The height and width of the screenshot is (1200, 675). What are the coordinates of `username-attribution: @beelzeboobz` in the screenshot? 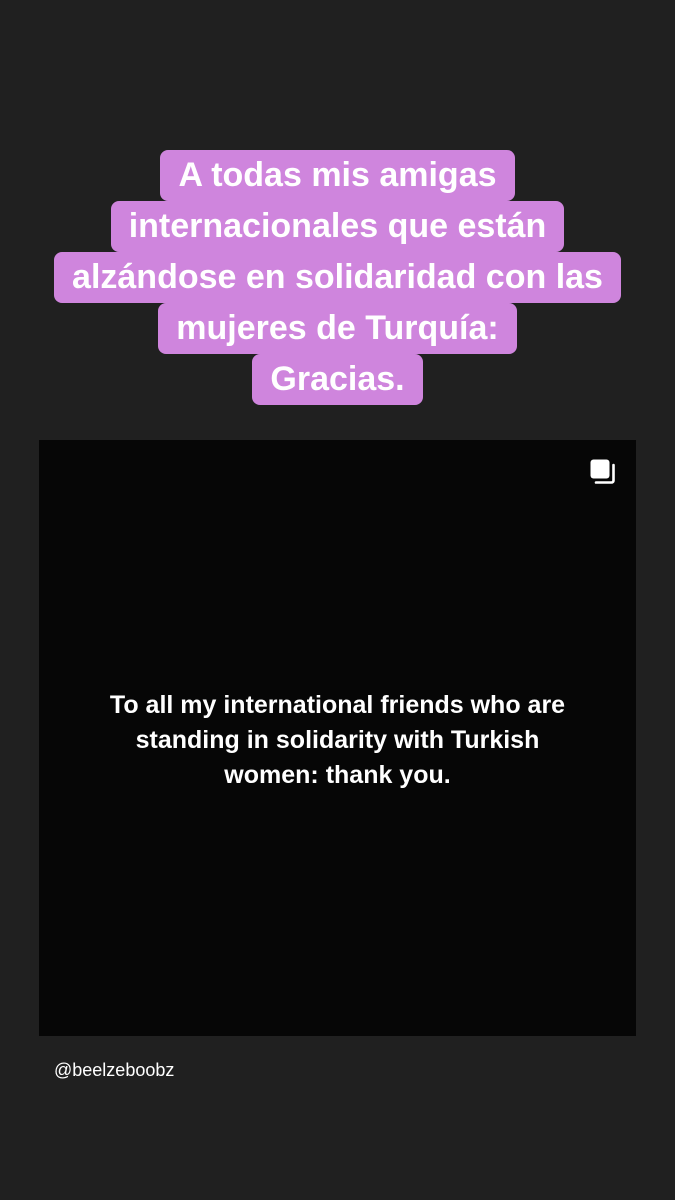 It's located at (114, 1070).